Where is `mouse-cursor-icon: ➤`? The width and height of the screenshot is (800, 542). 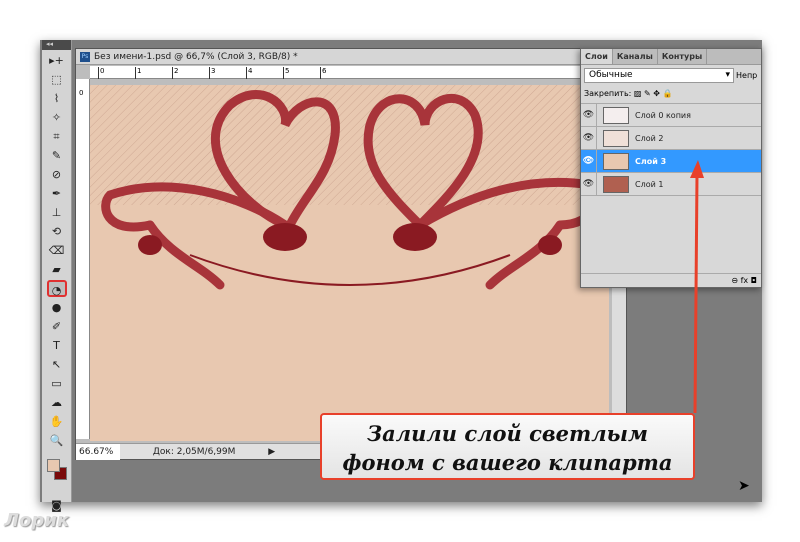
mouse-cursor-icon: ➤ is located at coordinates (744, 486).